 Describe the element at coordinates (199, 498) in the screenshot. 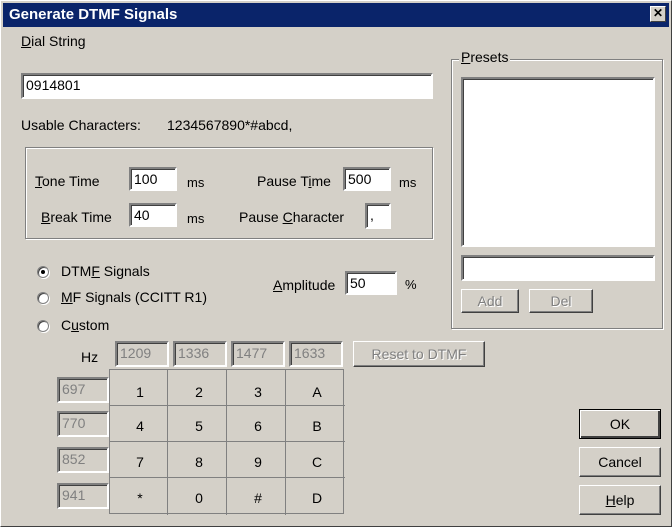

I see `key-0: 0` at that location.